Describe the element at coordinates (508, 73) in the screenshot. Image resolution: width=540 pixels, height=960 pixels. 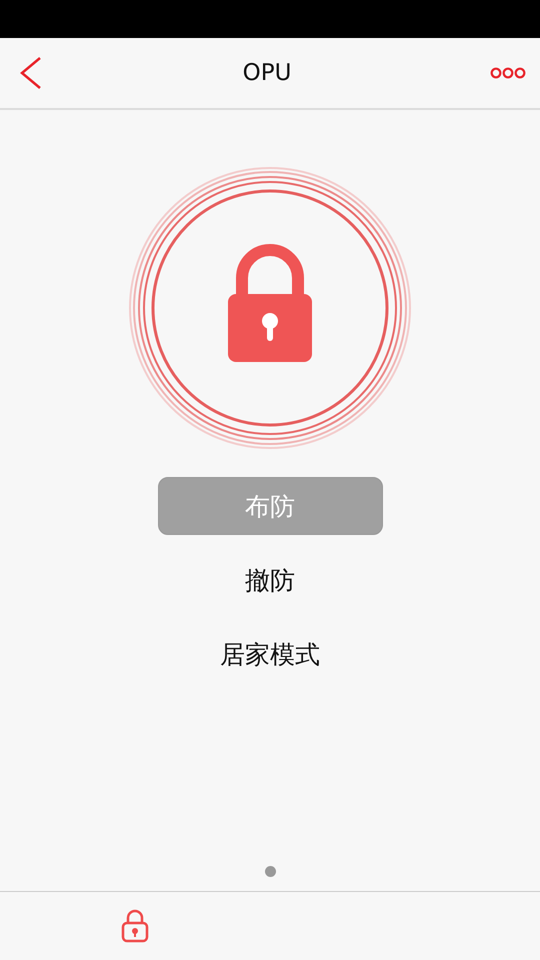
I see `more-button` at that location.